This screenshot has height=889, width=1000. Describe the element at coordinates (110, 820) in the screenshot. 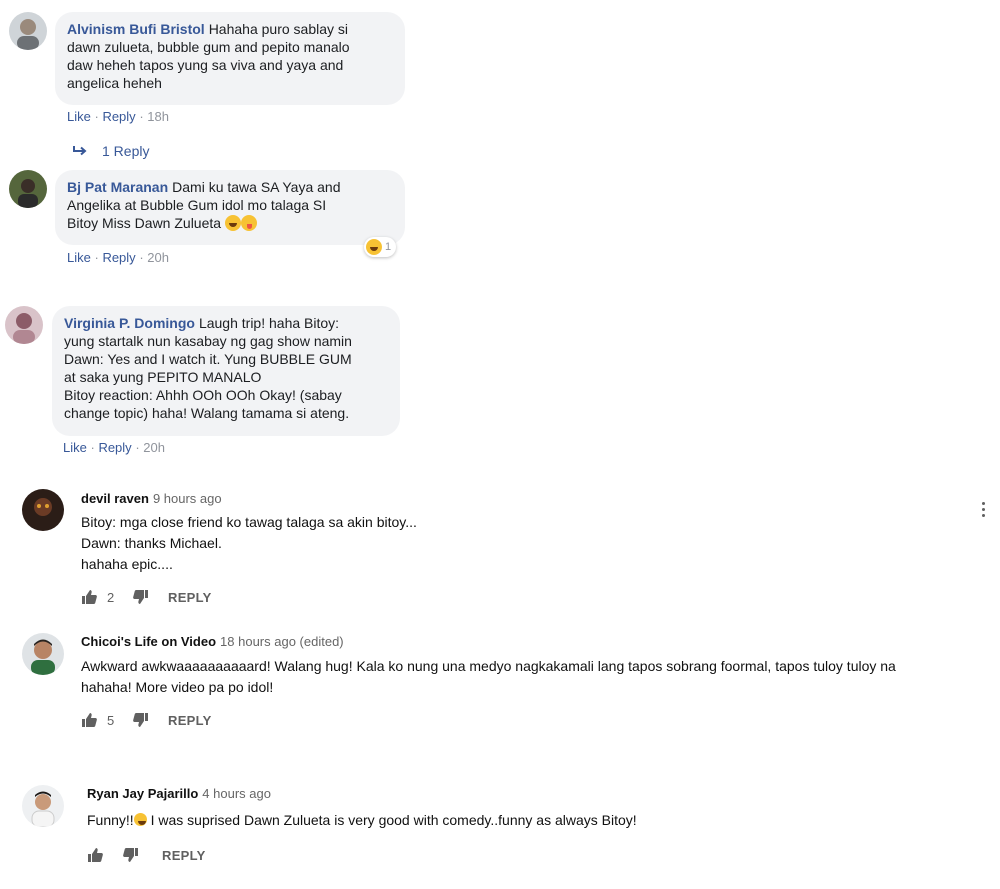

I see `comment-line: Funny!!` at that location.